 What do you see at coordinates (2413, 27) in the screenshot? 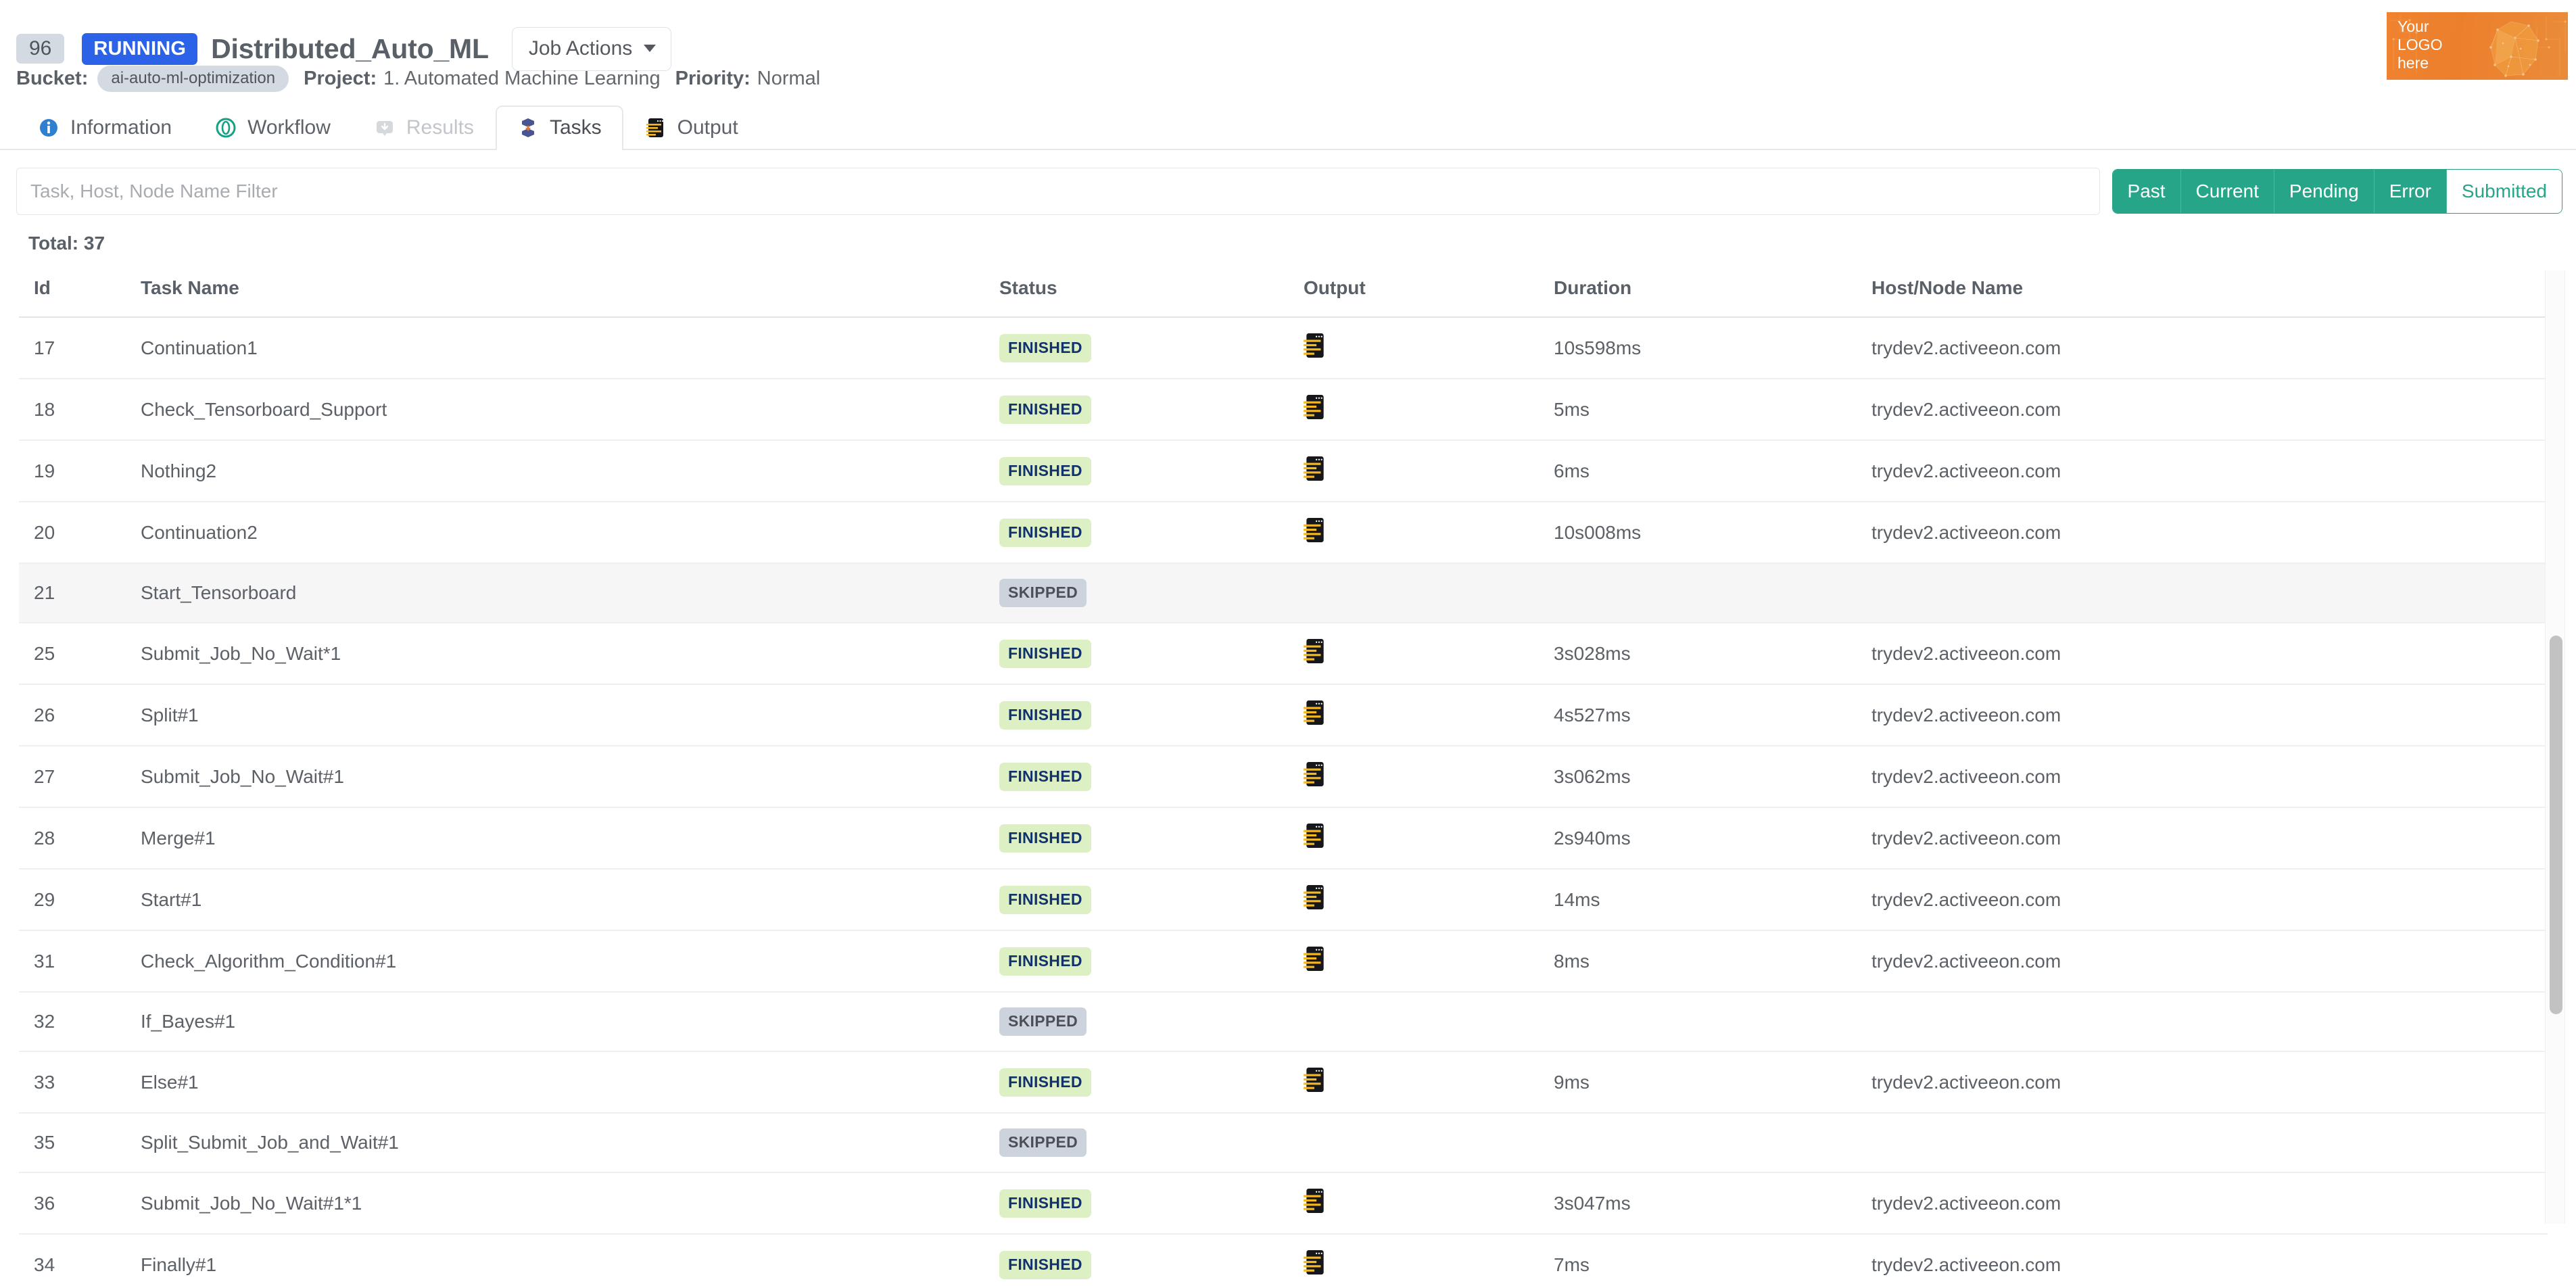
I see `logo-line-1: Your` at bounding box center [2413, 27].